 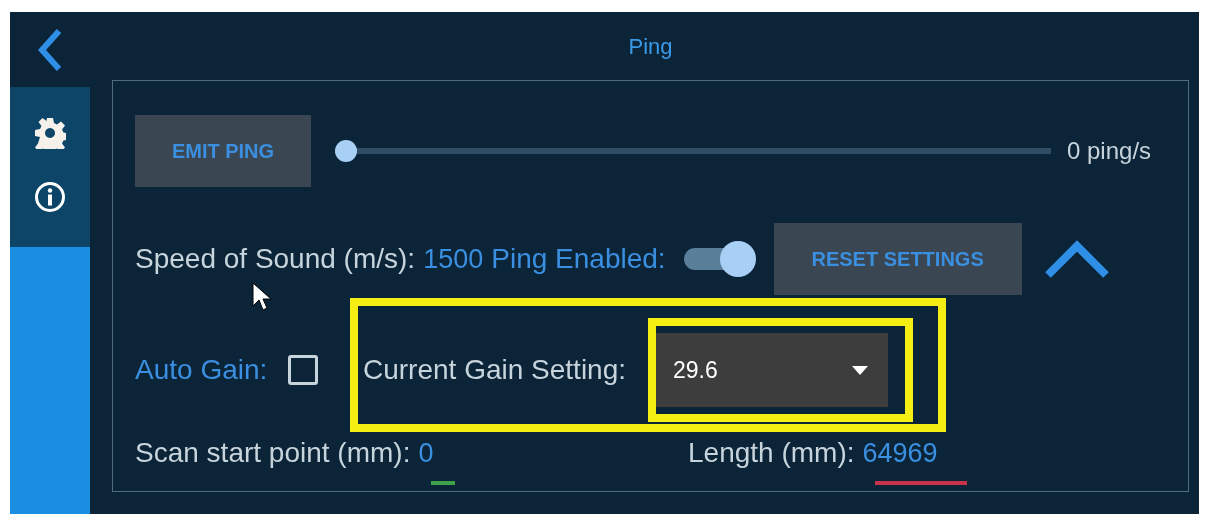 I want to click on length-label: Length (mm):, so click(x=771, y=453).